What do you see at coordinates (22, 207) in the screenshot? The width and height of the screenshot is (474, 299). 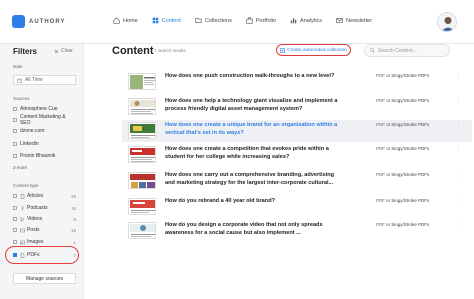 I see `podcast-icon` at bounding box center [22, 207].